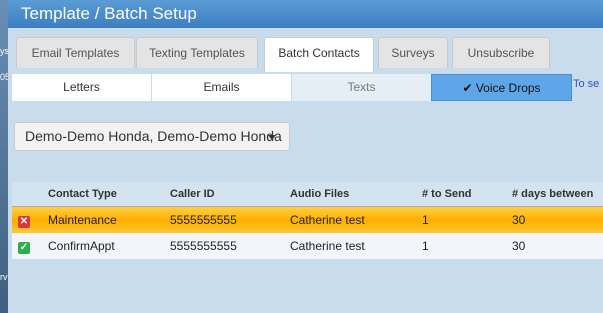 This screenshot has height=313, width=603. I want to click on tab-batch-contacts: Batch Contacts, so click(319, 54).